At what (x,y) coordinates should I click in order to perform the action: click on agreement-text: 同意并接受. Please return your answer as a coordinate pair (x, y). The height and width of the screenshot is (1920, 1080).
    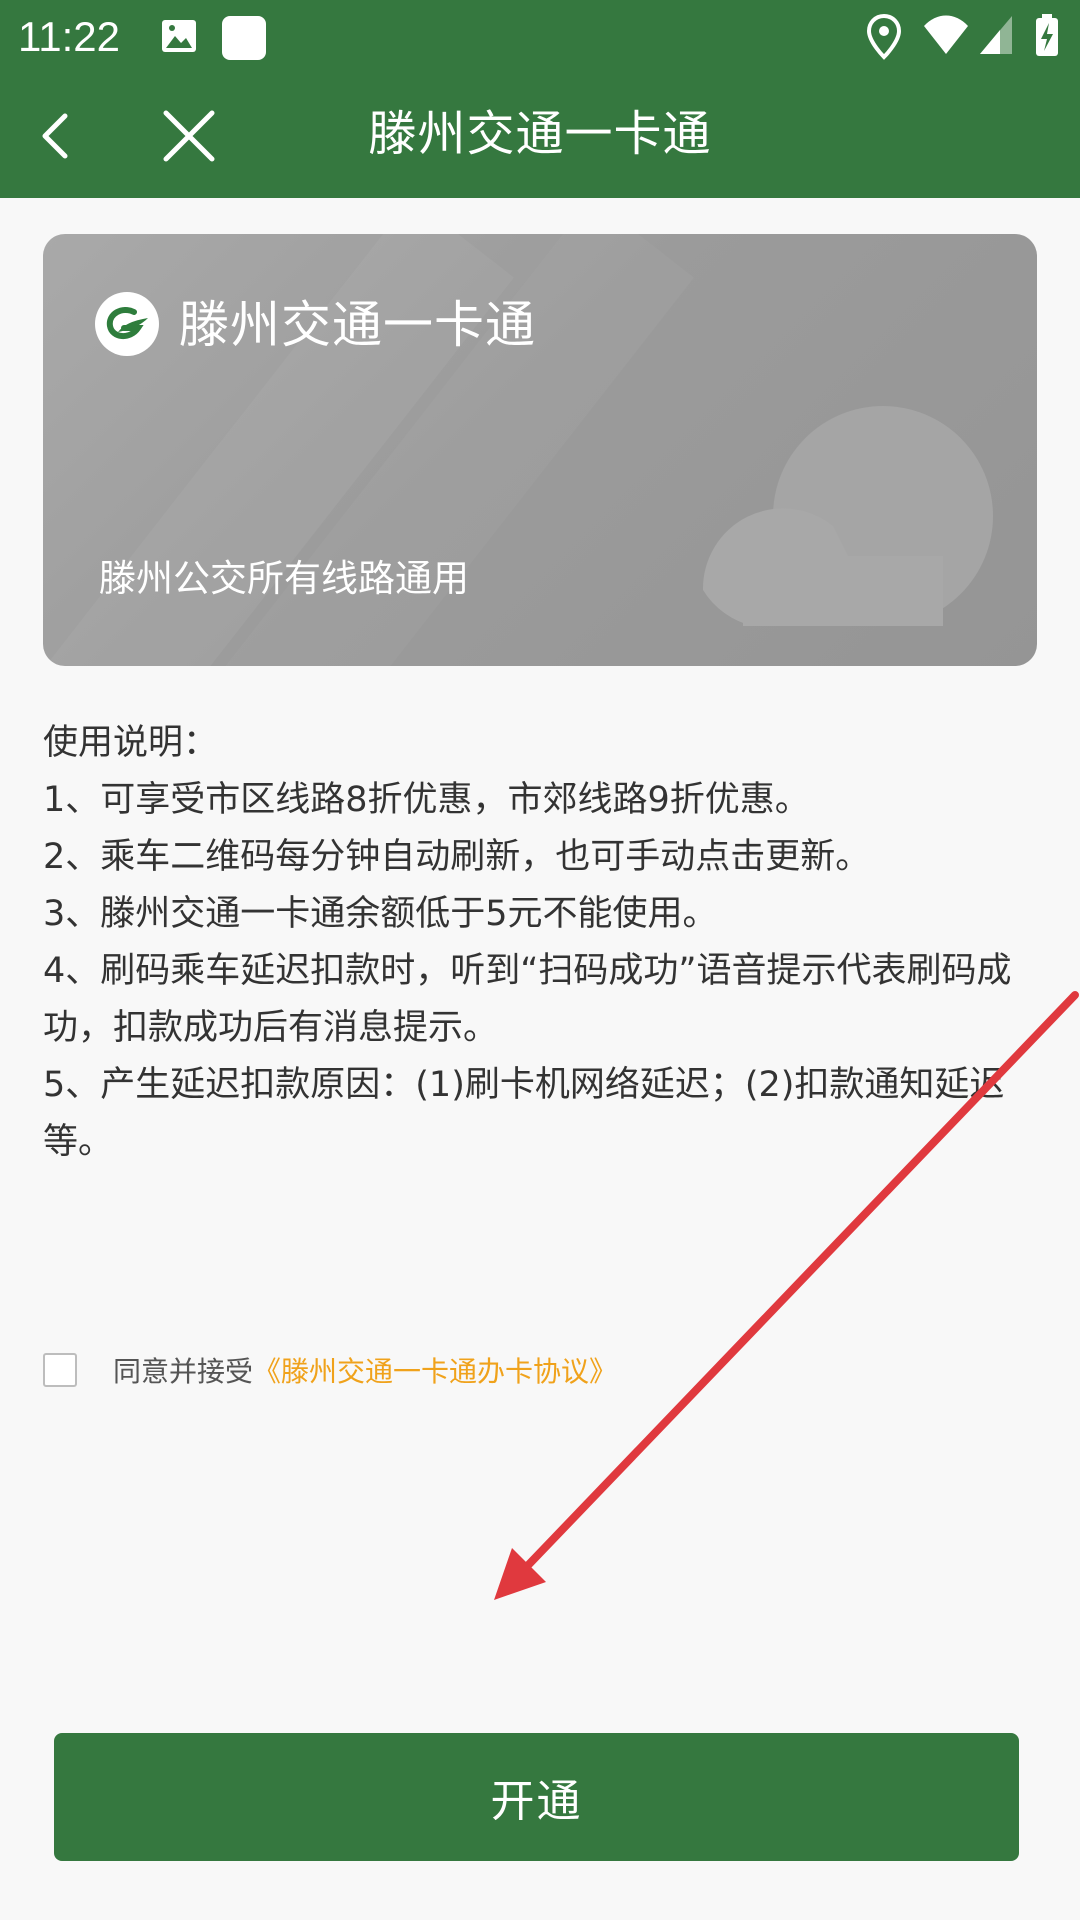
    Looking at the image, I should click on (183, 1371).